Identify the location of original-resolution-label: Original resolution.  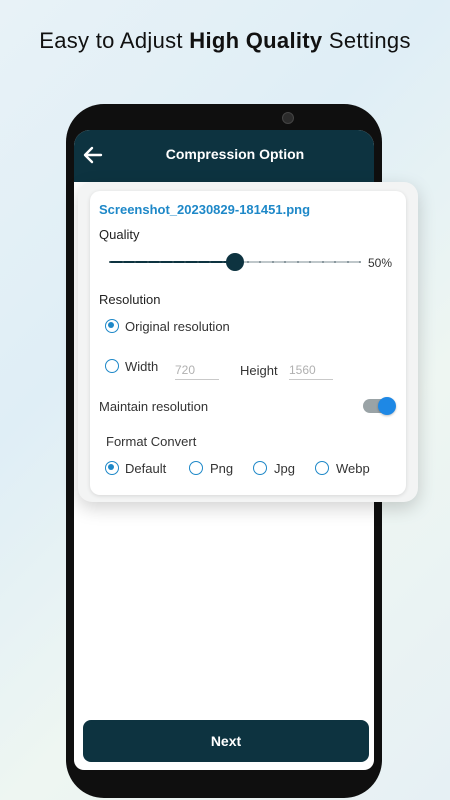
(177, 326).